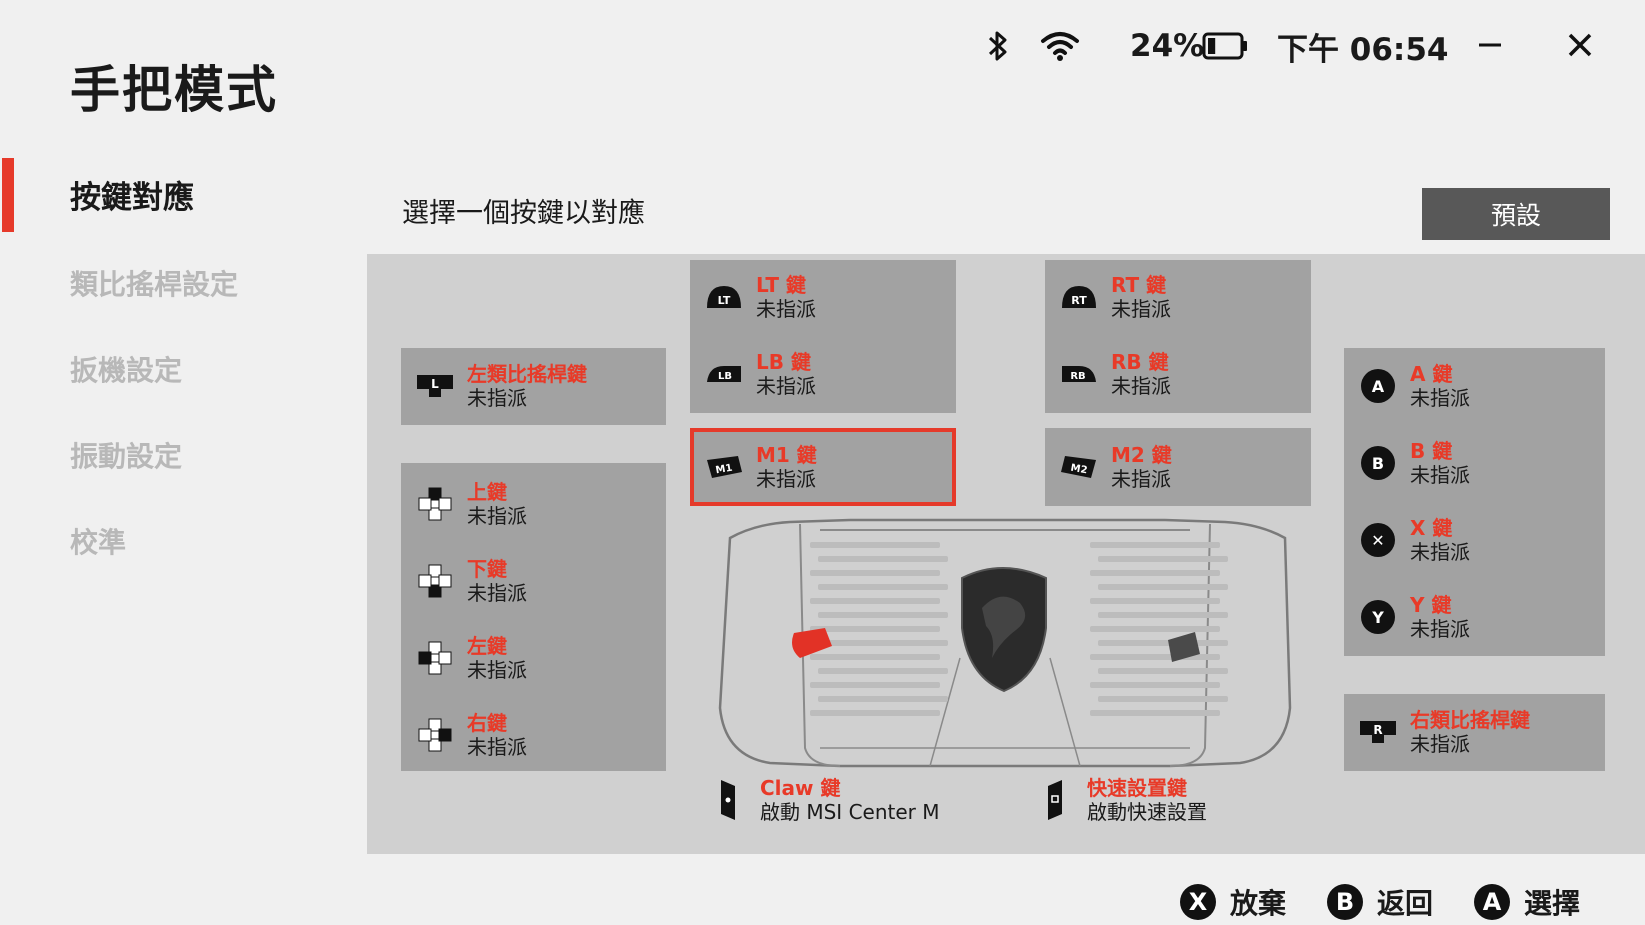 The height and width of the screenshot is (925, 1645). Describe the element at coordinates (1233, 902) in the screenshot. I see `discard-button: X 放棄` at that location.